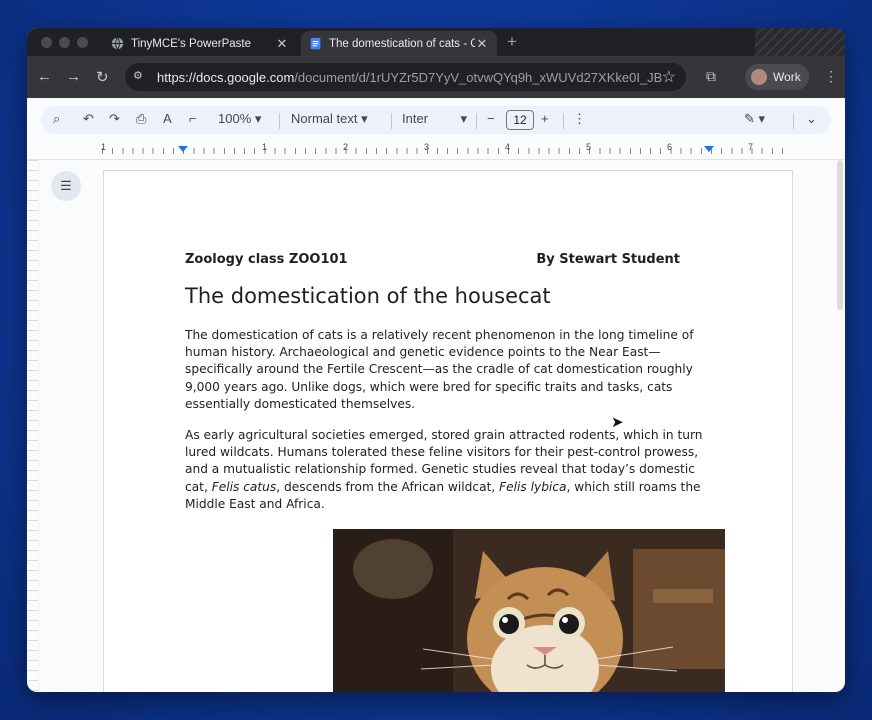 The height and width of the screenshot is (720, 872). I want to click on scrollbar, so click(840, 235).